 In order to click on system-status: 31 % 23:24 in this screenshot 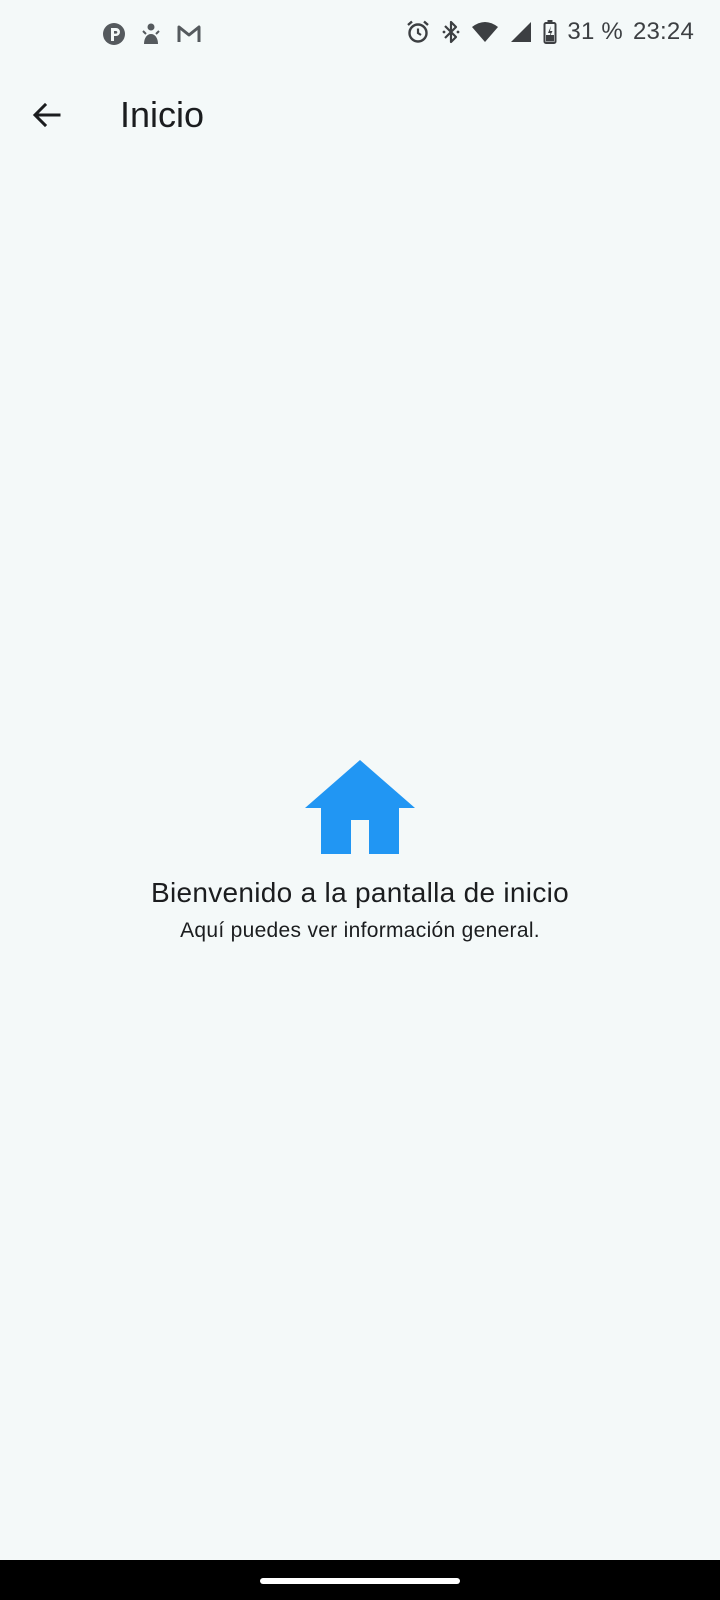, I will do `click(549, 32)`.